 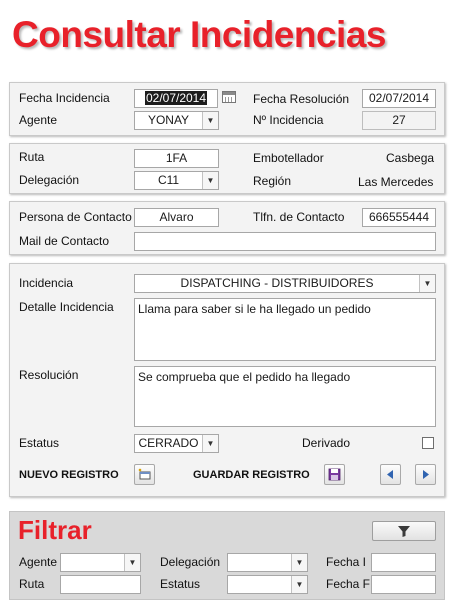 What do you see at coordinates (403, 562) in the screenshot?
I see `filter-fecha-i-field` at bounding box center [403, 562].